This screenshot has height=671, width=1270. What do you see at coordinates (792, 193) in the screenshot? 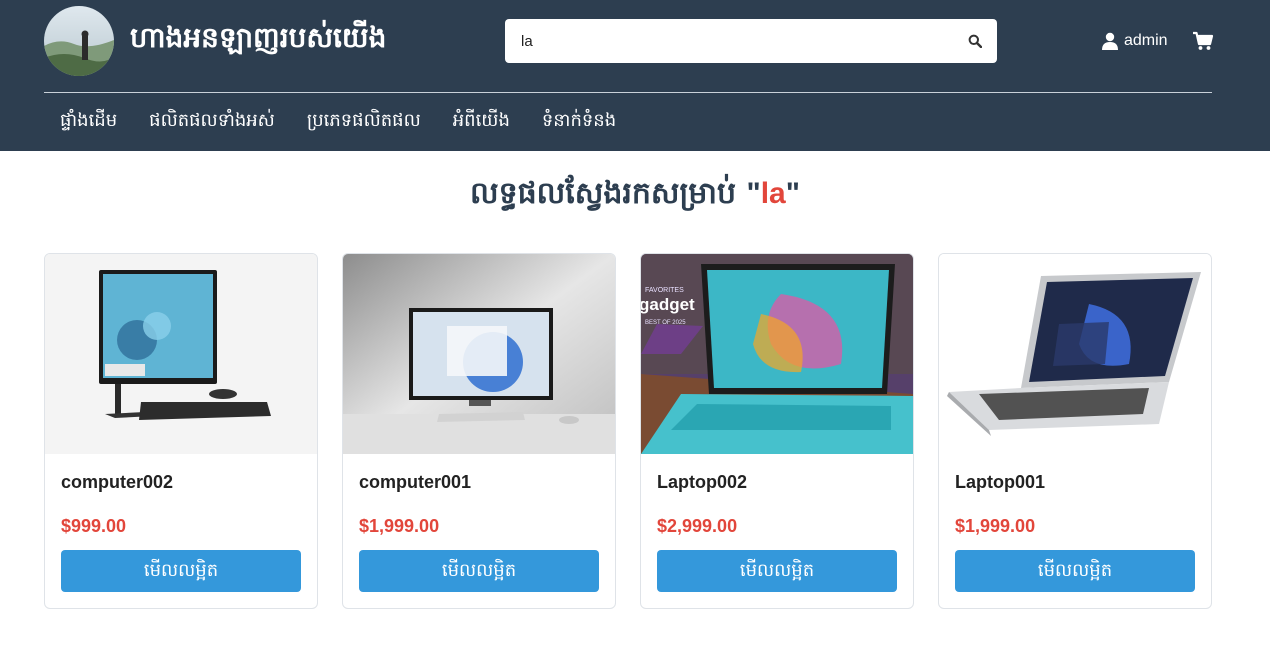
I see `results-close-quote: "` at bounding box center [792, 193].